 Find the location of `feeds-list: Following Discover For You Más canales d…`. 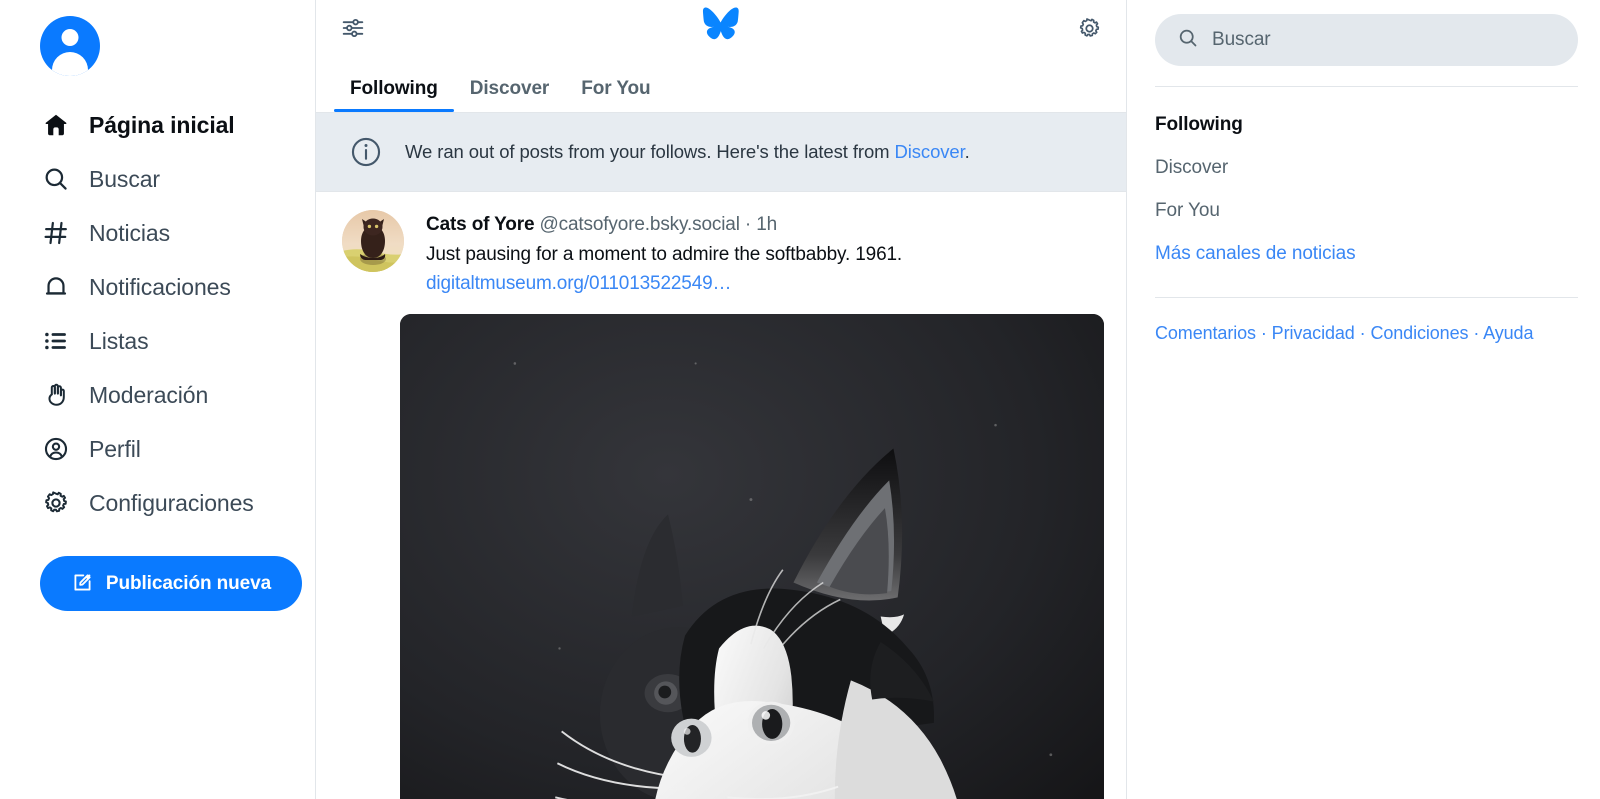

feeds-list: Following Discover For You Más canales d… is located at coordinates (1366, 181).